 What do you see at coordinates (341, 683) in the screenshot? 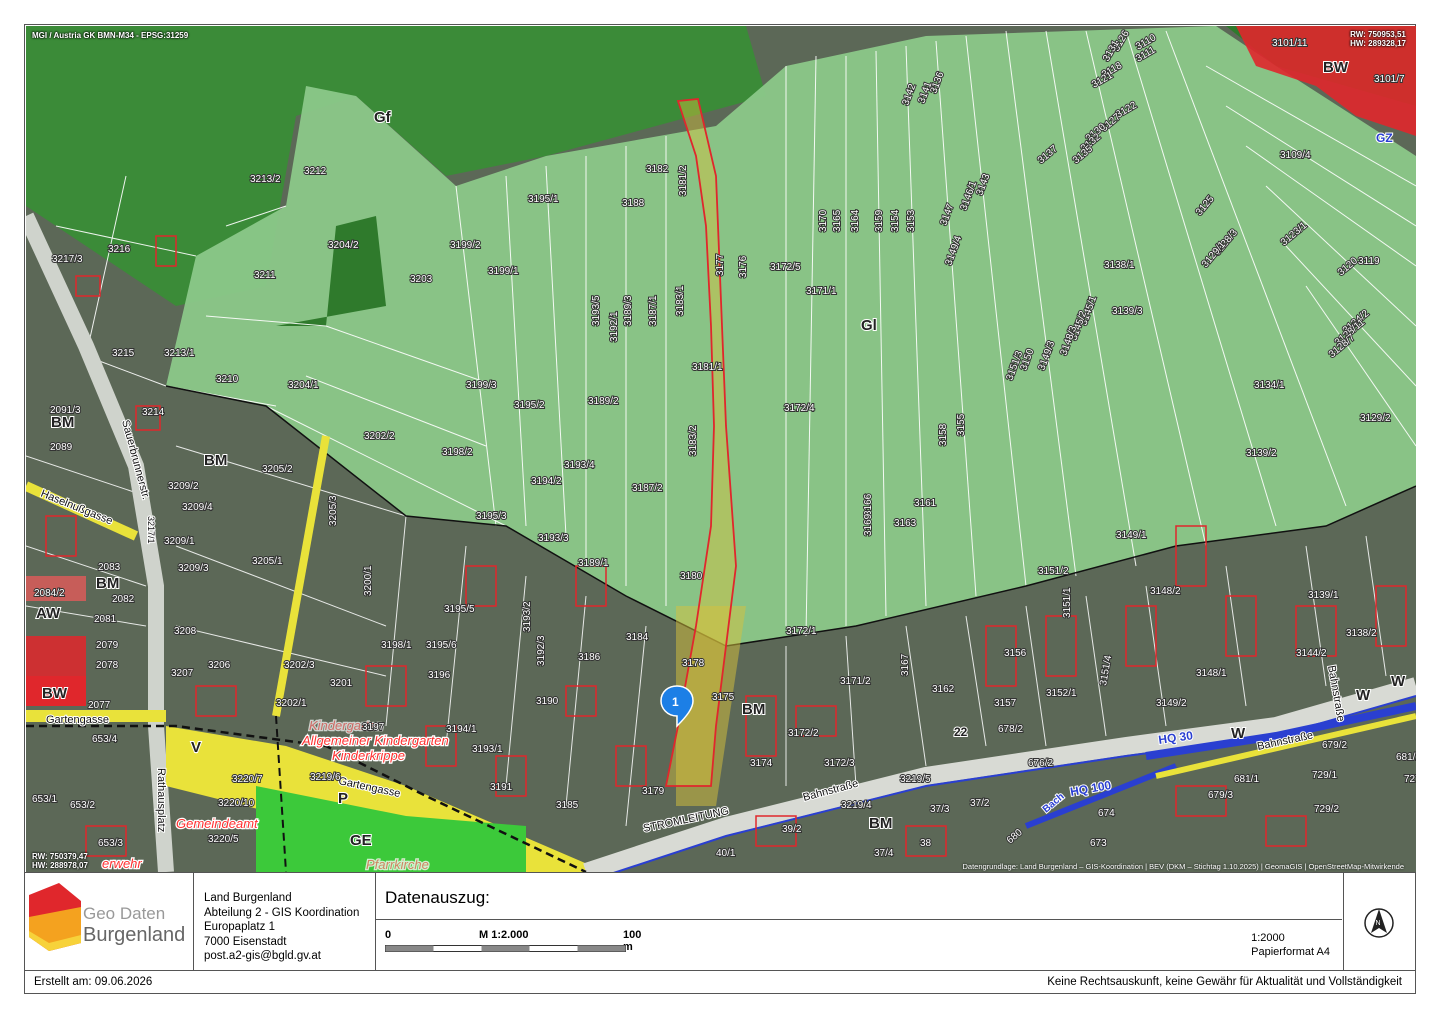
I see `parcel-number: 3201` at bounding box center [341, 683].